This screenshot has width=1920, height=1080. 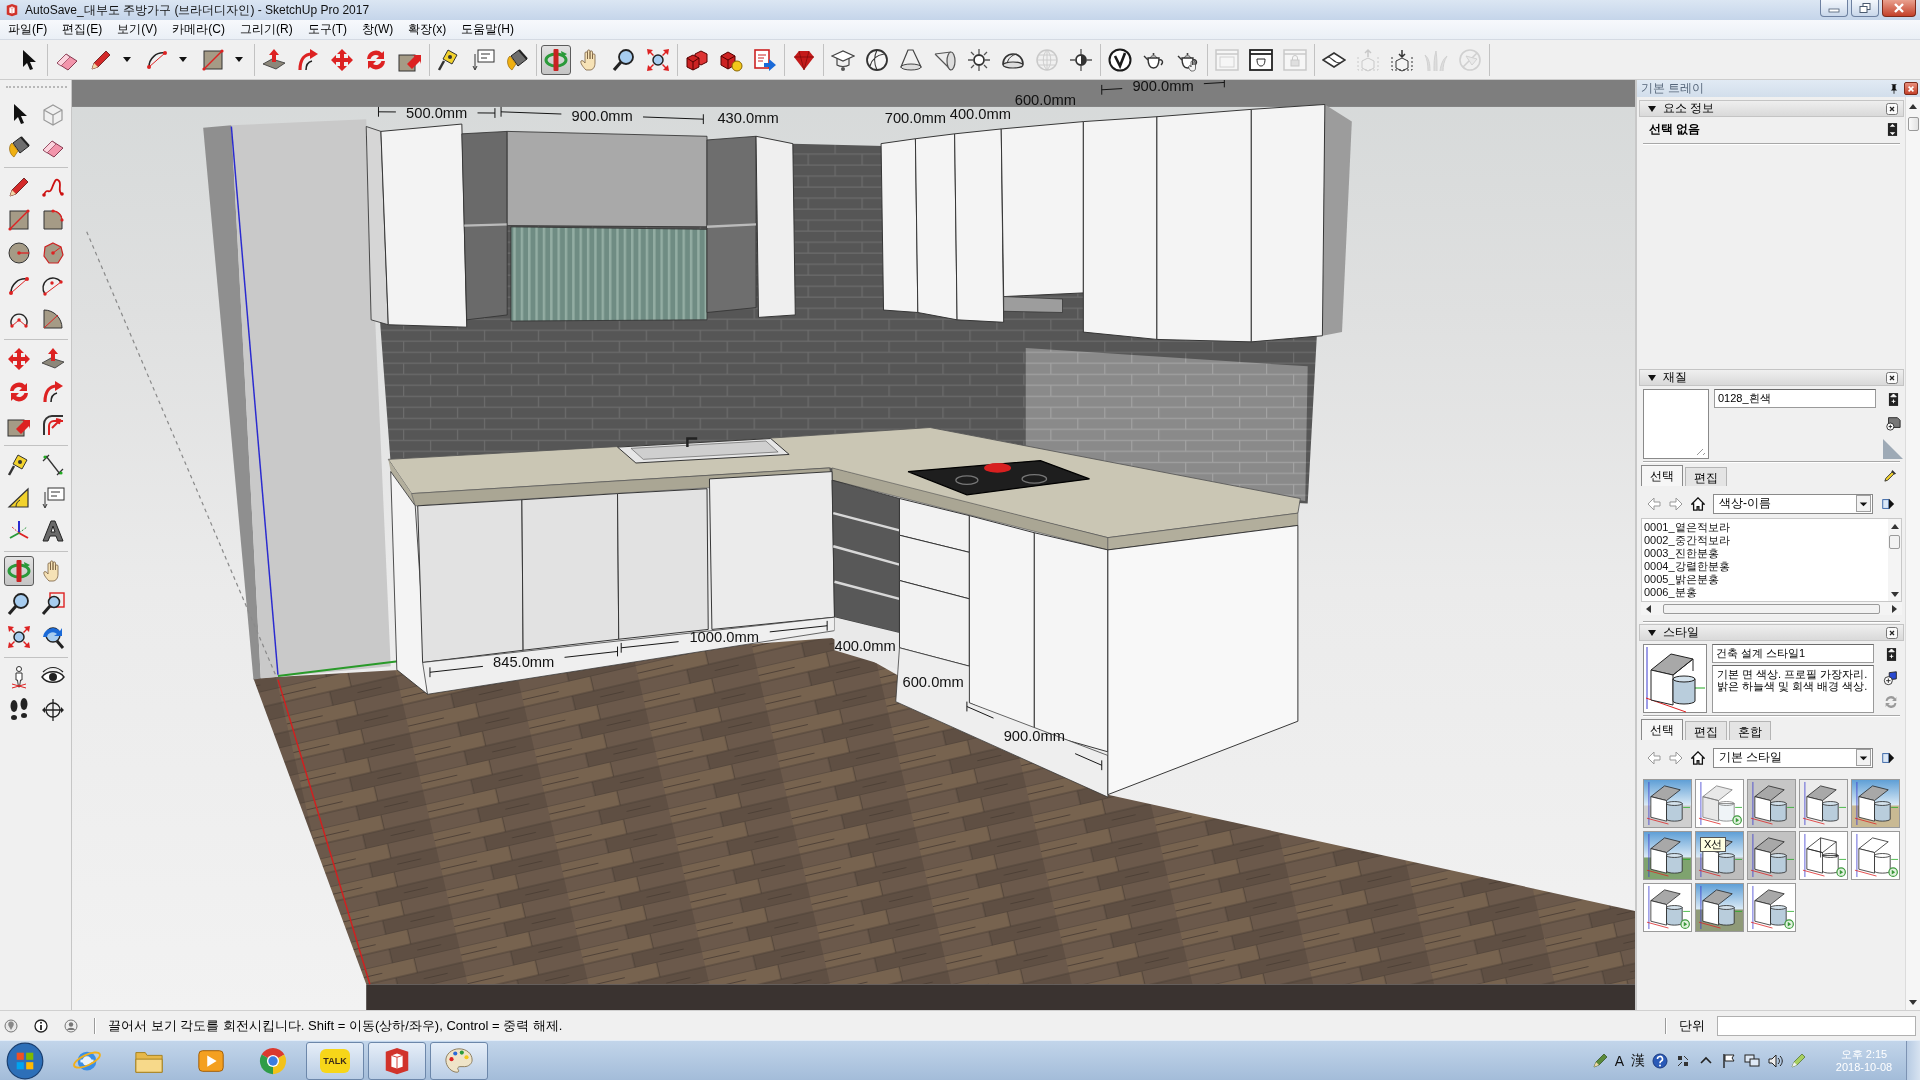 What do you see at coordinates (53, 498) in the screenshot?
I see `text-label-icon` at bounding box center [53, 498].